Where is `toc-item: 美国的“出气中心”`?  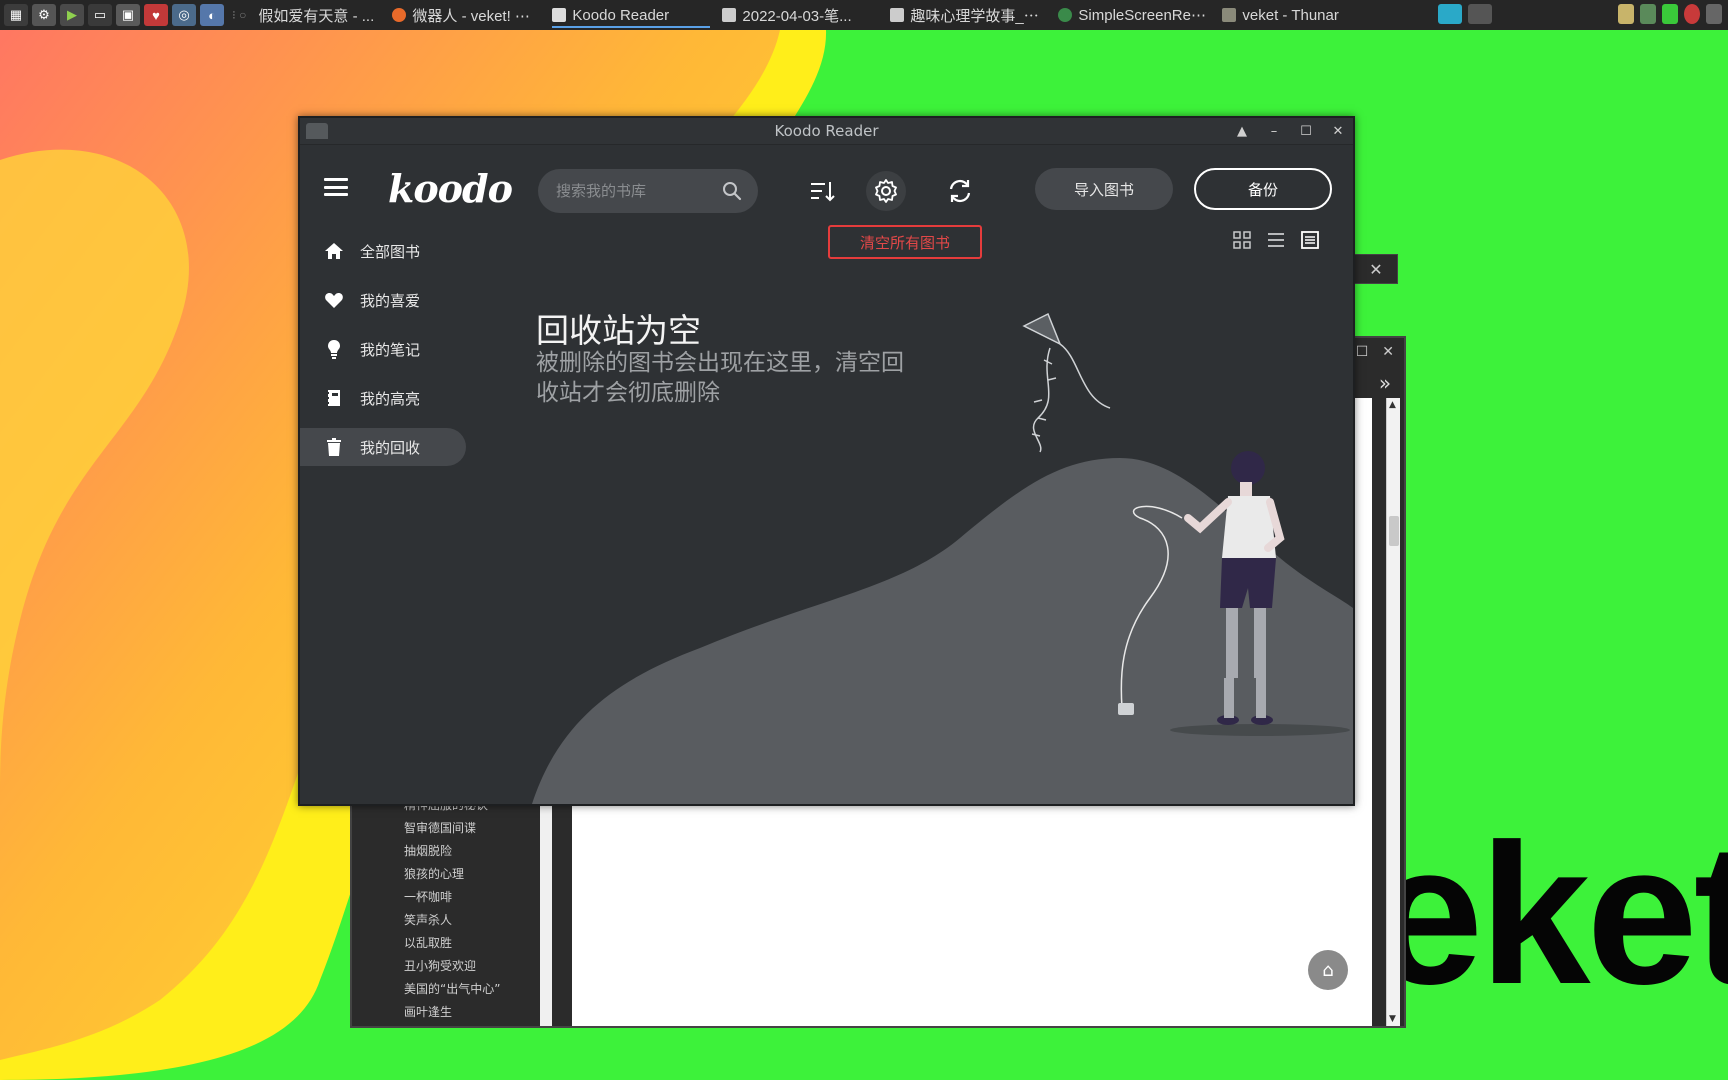 toc-item: 美国的“出气中心” is located at coordinates (472, 989).